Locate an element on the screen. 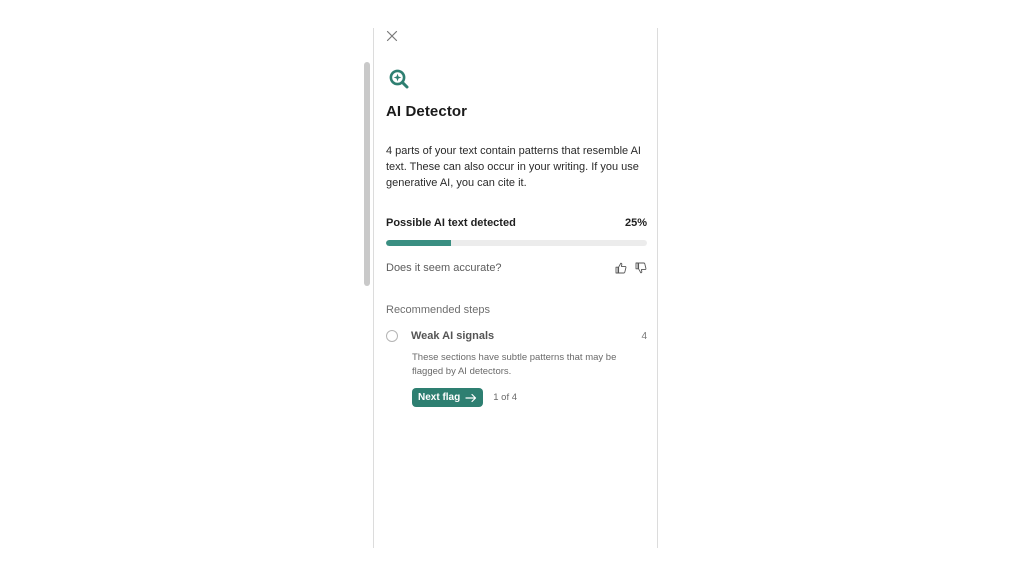  detection-summary: Possible AI text detected 25% is located at coordinates (516, 223).